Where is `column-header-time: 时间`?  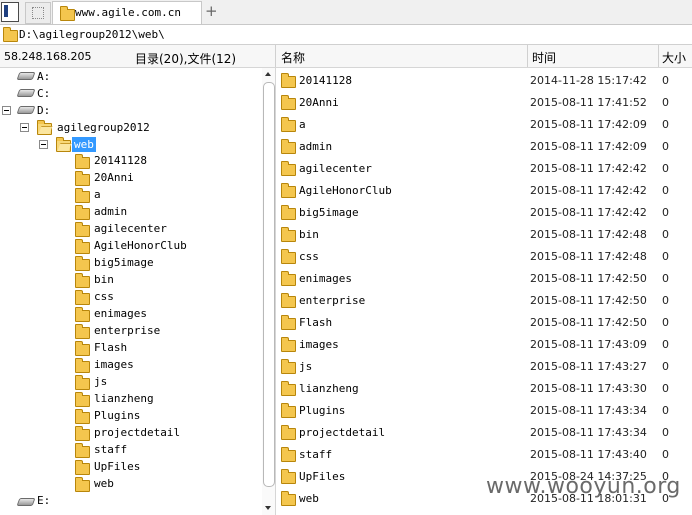
column-header-time: 时间 is located at coordinates (544, 57).